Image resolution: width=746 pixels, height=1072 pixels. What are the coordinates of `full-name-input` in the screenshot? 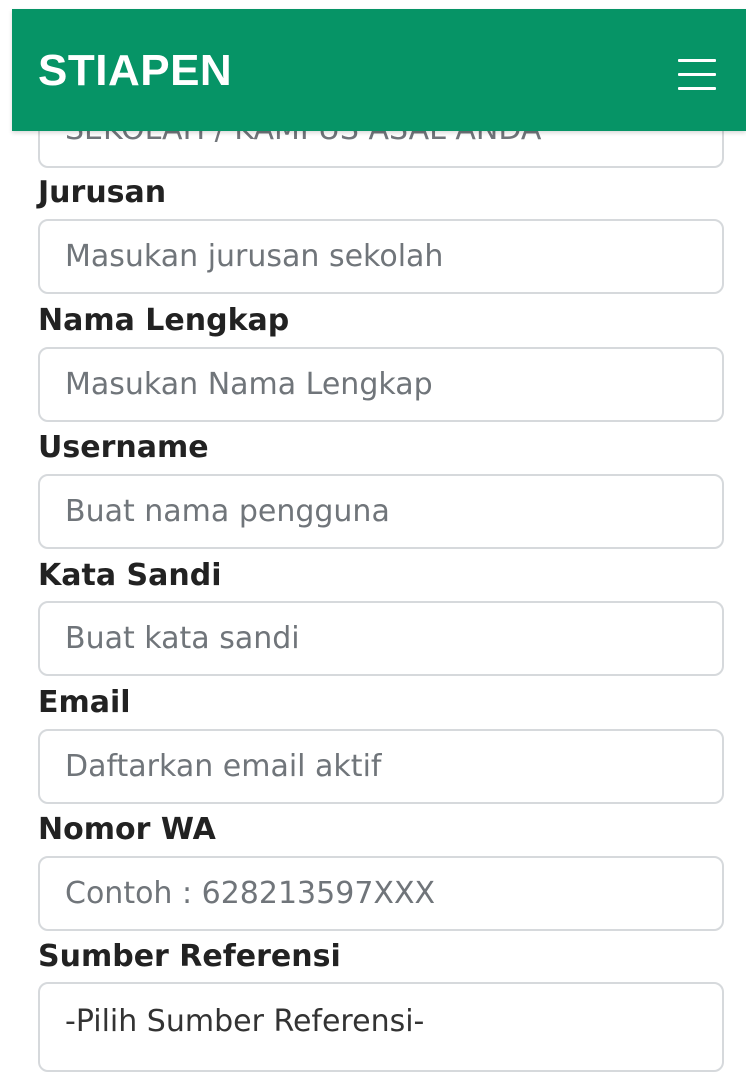 It's located at (381, 384).